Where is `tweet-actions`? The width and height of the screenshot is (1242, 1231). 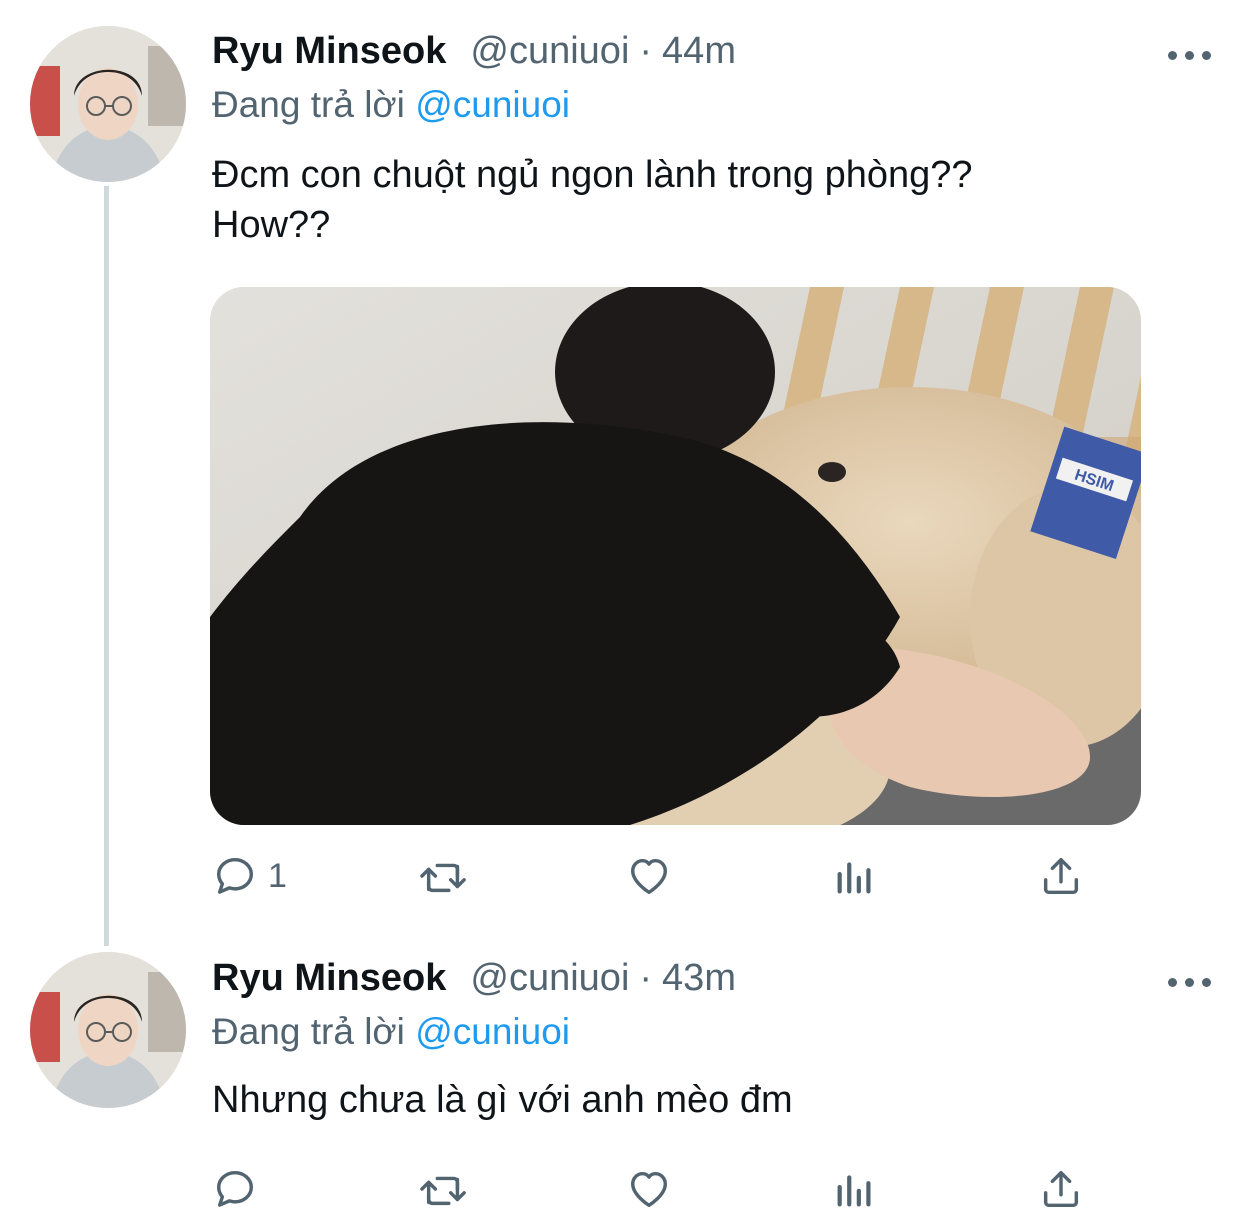
tweet-actions is located at coordinates (662, 1190).